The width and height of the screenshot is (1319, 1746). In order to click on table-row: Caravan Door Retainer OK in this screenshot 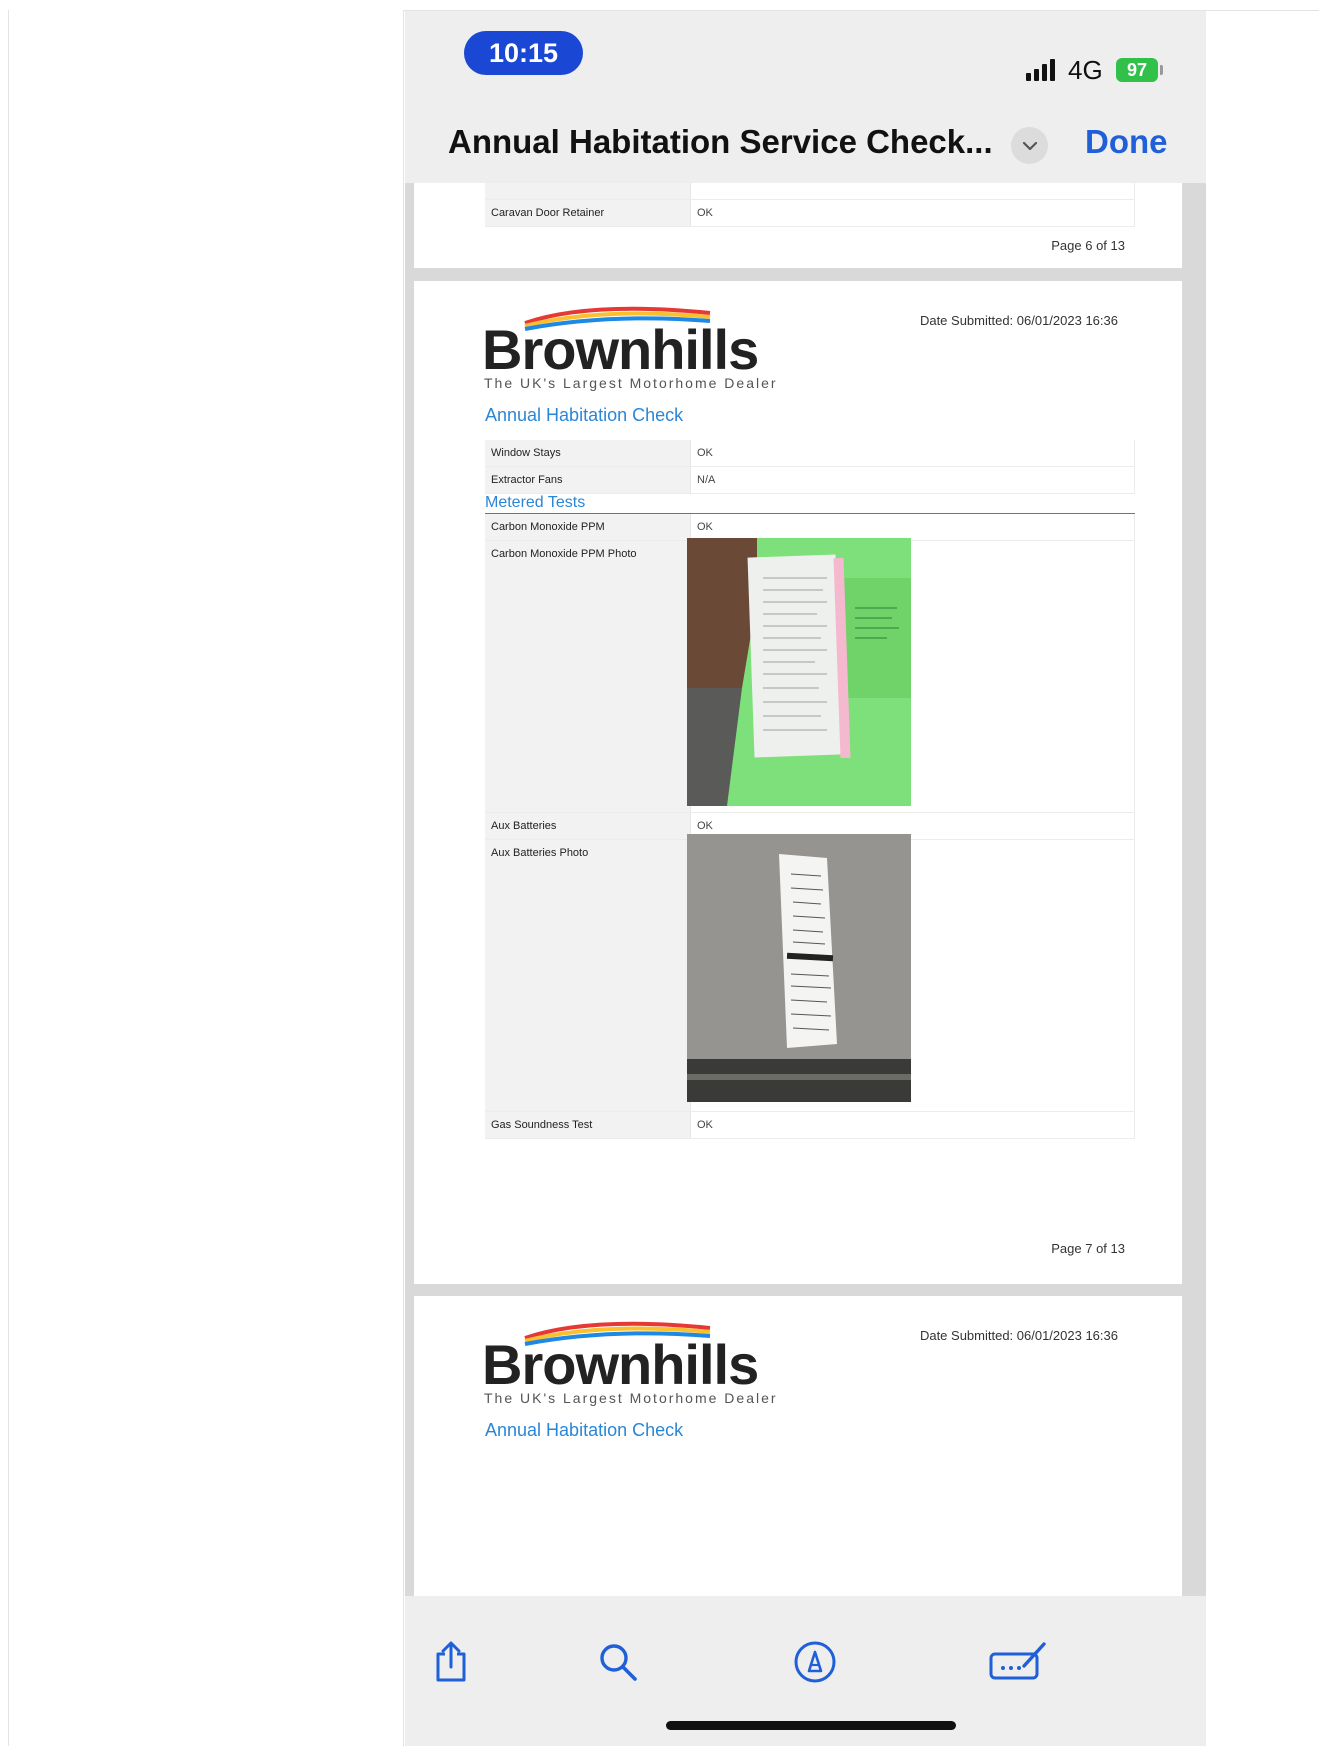, I will do `click(810, 213)`.